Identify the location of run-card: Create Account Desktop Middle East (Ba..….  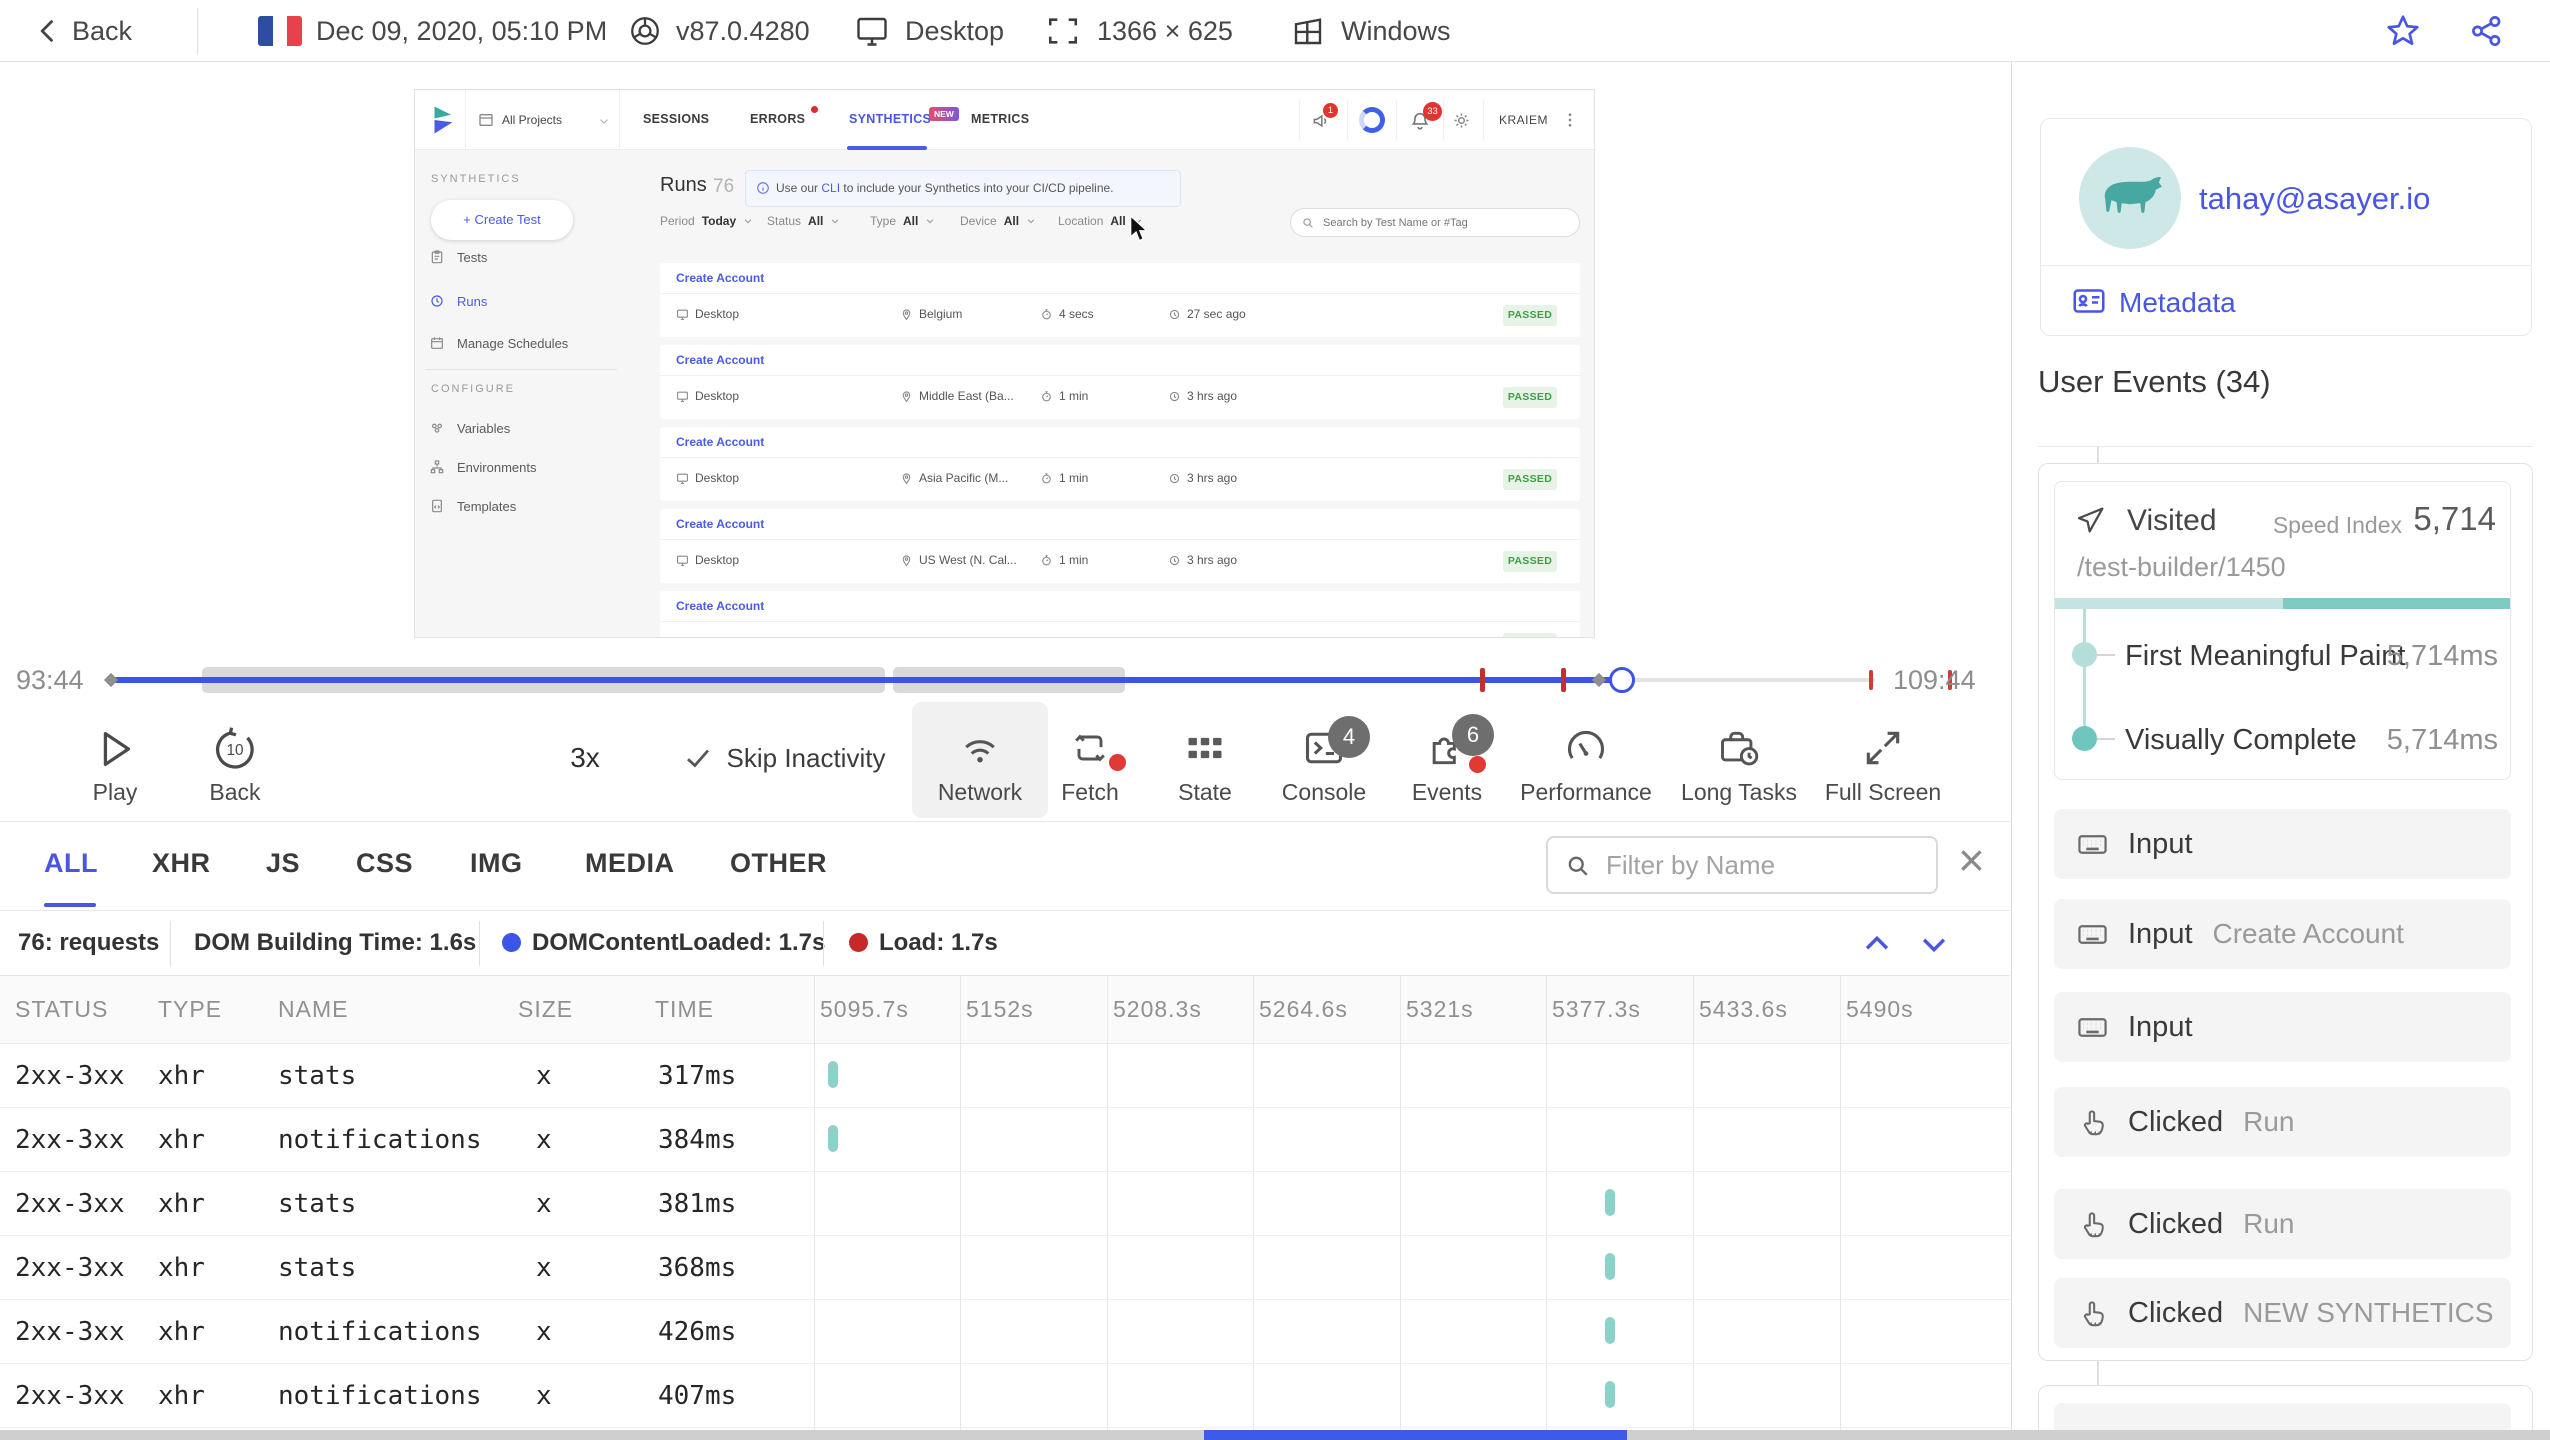
(1120, 382).